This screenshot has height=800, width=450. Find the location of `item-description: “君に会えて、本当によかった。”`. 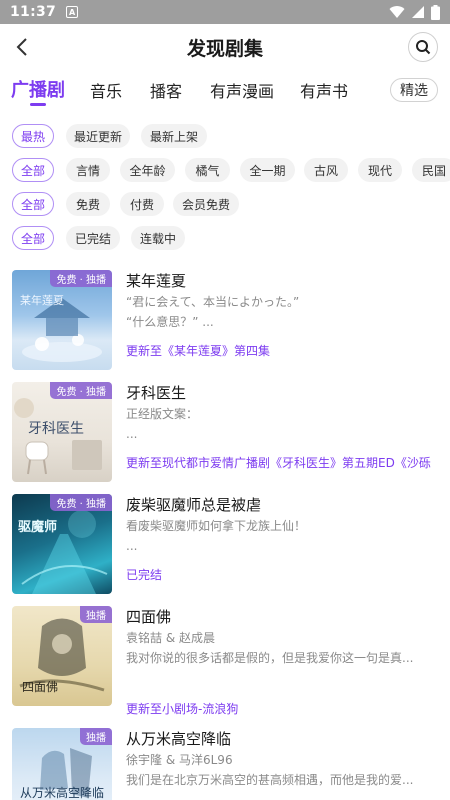

item-description: “君に会えて、本当によかった。” is located at coordinates (213, 302).